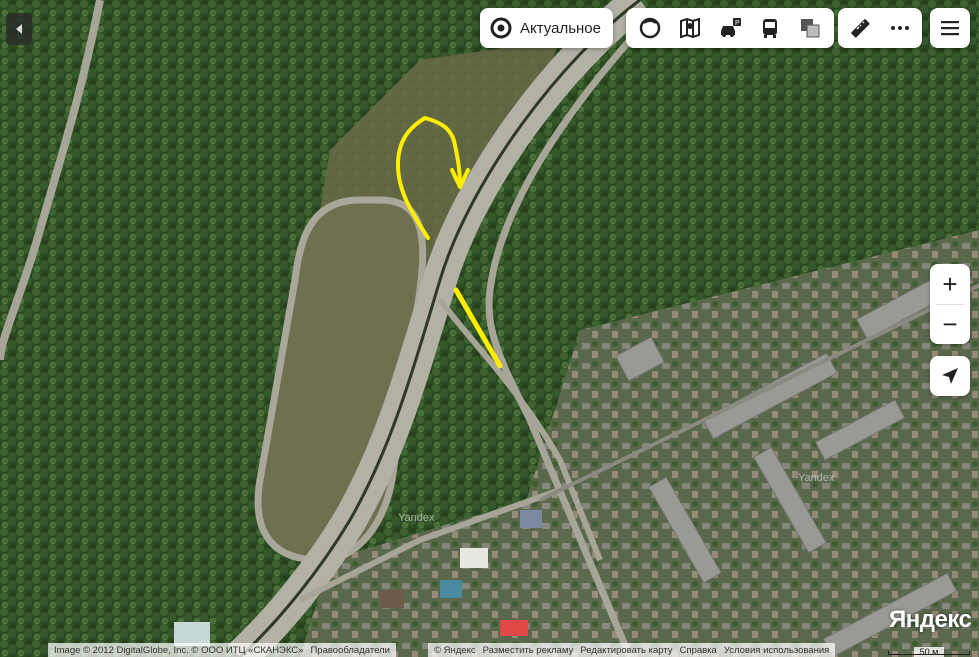  I want to click on transport-icon, so click(770, 28).